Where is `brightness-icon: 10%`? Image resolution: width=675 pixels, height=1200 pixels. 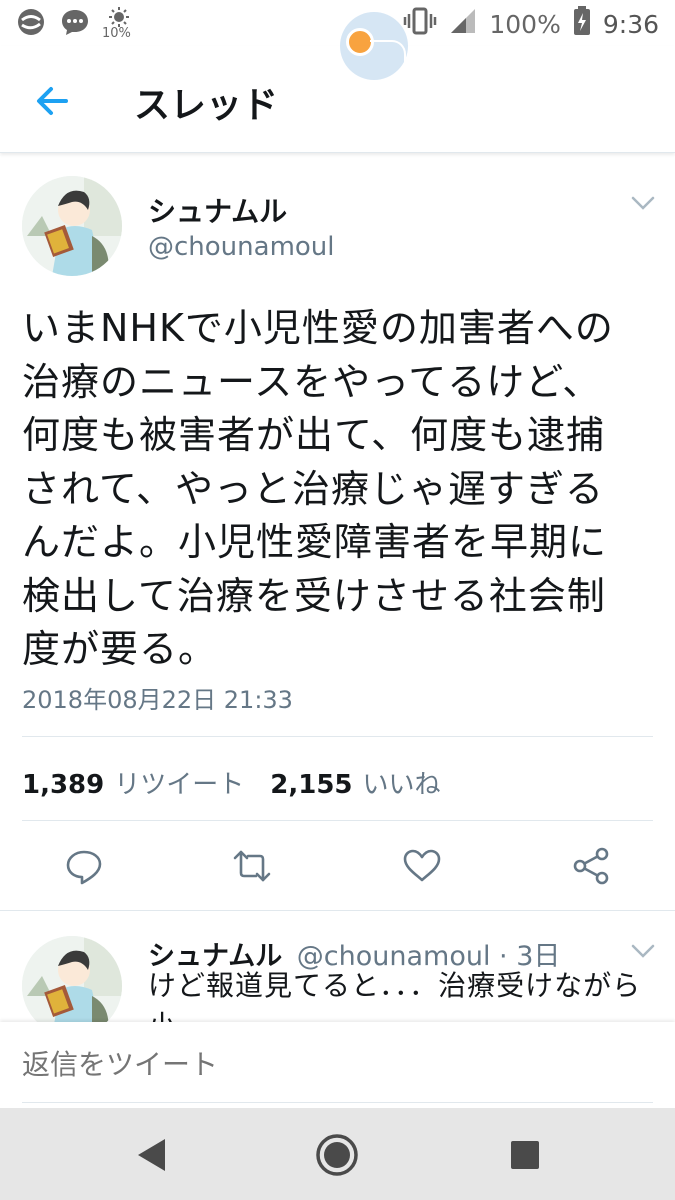 brightness-icon: 10% is located at coordinates (118, 24).